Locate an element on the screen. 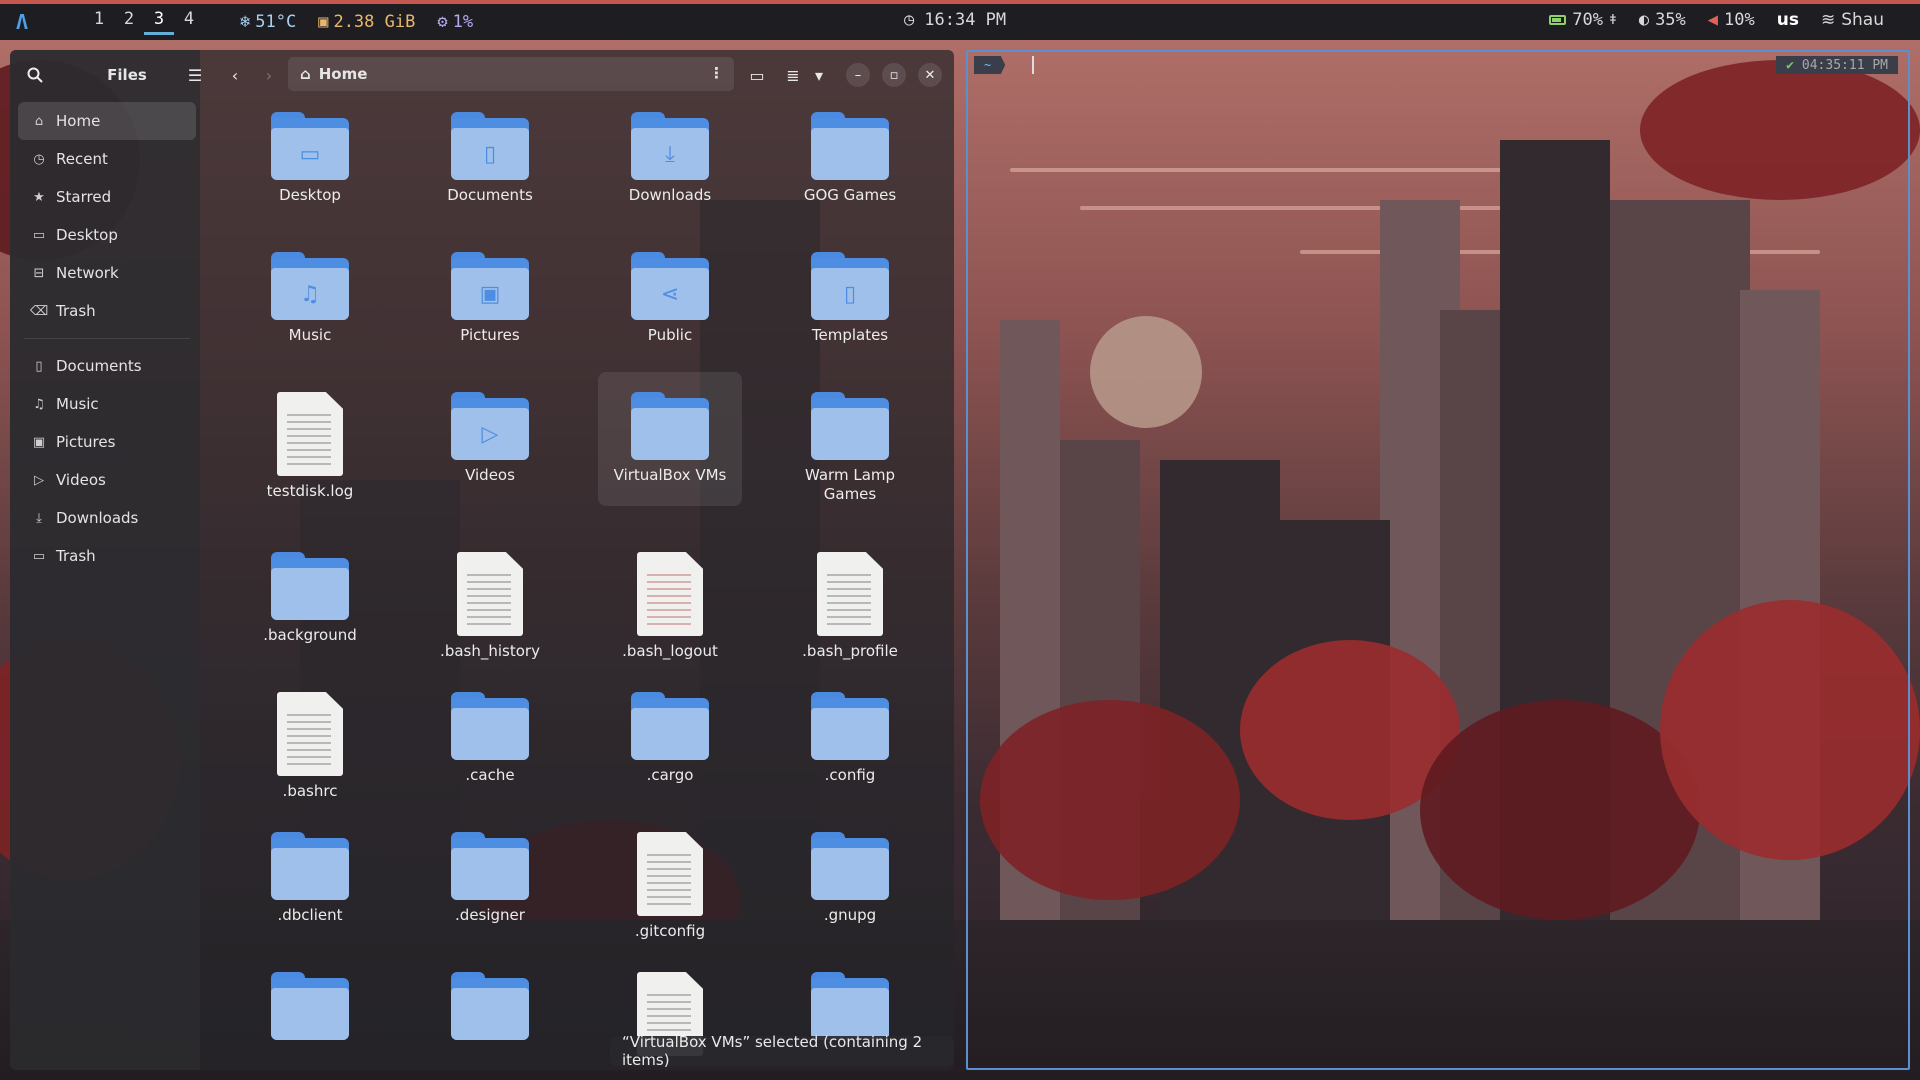 Image resolution: width=1920 pixels, height=1080 pixels. item-label: Documents is located at coordinates (490, 195).